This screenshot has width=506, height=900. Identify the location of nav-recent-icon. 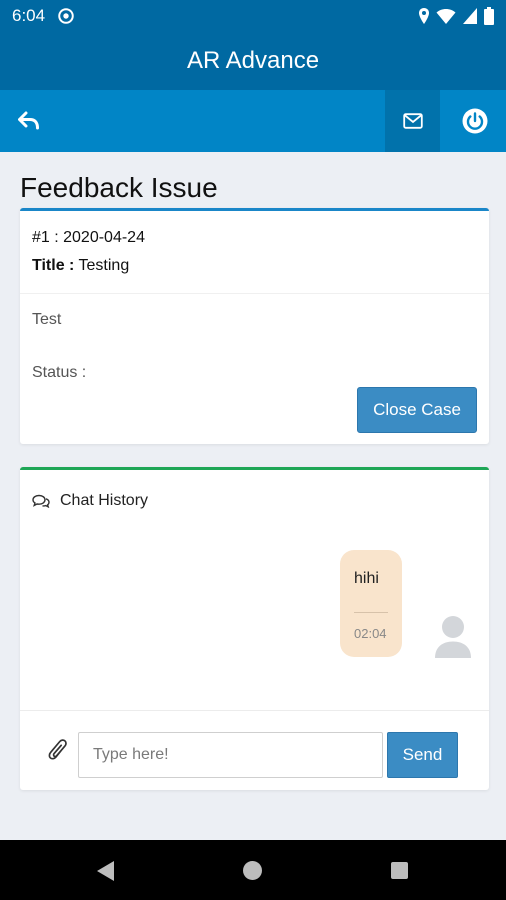
(399, 870).